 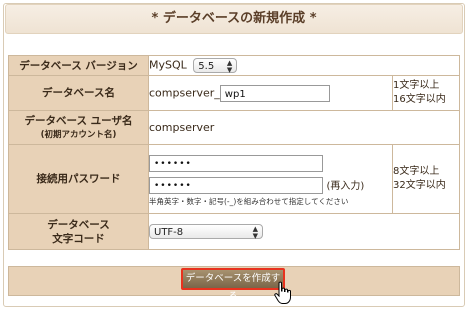 What do you see at coordinates (419, 185) in the screenshot?
I see `password-note-max: 32文字以内` at bounding box center [419, 185].